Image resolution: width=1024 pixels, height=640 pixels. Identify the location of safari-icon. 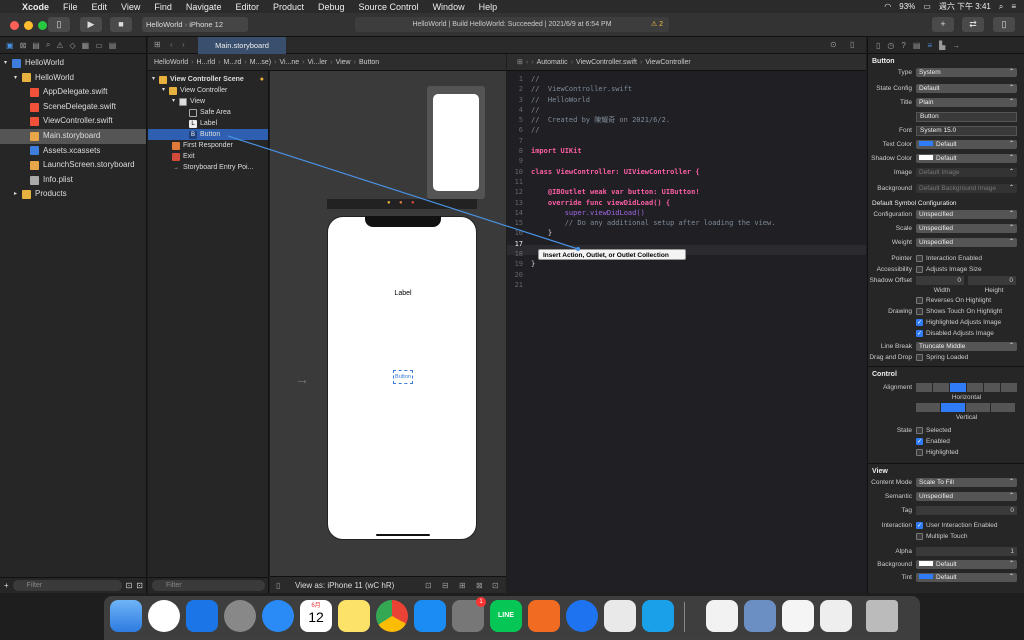
(278, 616).